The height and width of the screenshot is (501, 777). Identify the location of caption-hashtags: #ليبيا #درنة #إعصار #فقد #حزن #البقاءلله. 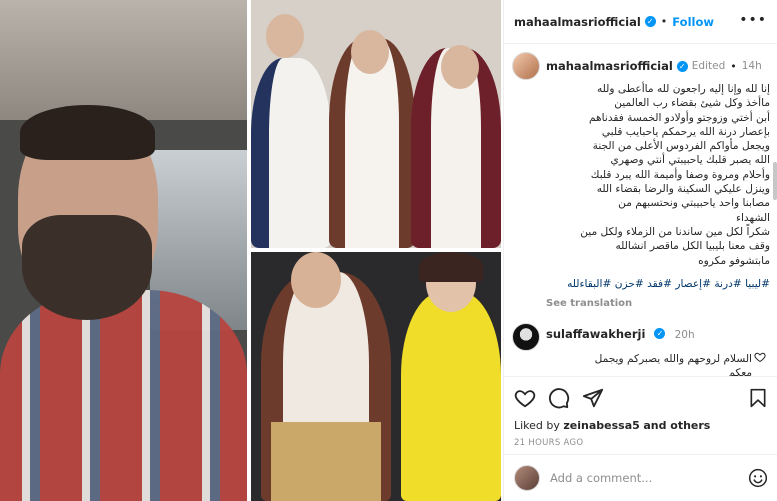
(658, 284).